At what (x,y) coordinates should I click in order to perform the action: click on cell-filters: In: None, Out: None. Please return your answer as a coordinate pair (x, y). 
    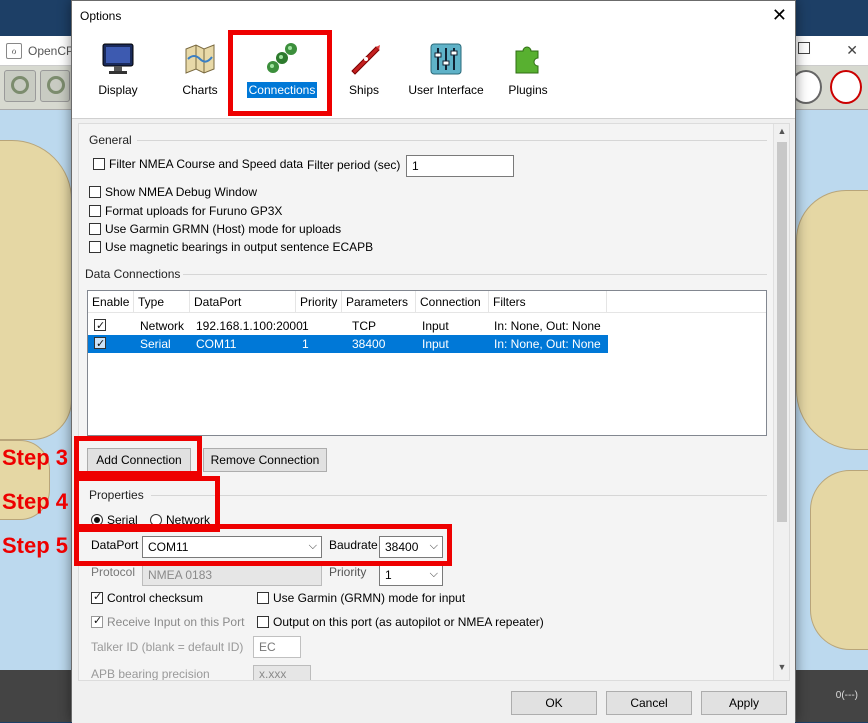
    Looking at the image, I should click on (547, 326).